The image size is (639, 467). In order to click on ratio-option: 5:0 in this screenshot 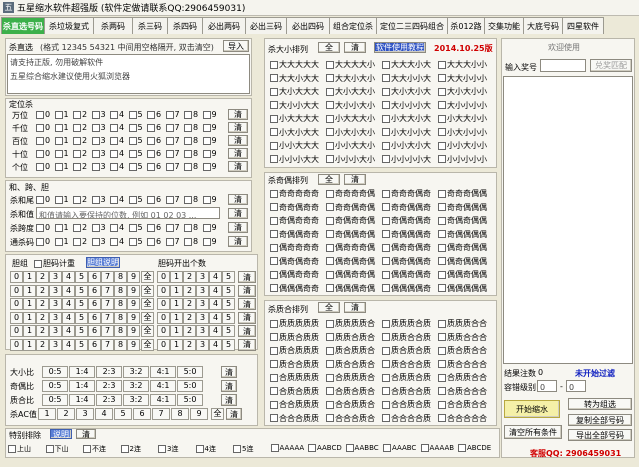, I will do `click(190, 400)`.